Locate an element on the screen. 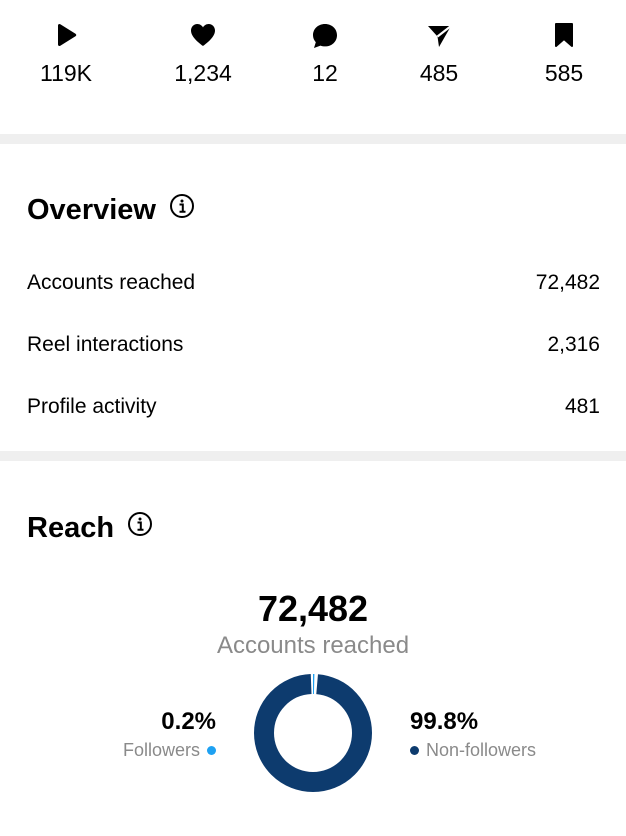  overview-row-label: Accounts reached is located at coordinates (111, 282).